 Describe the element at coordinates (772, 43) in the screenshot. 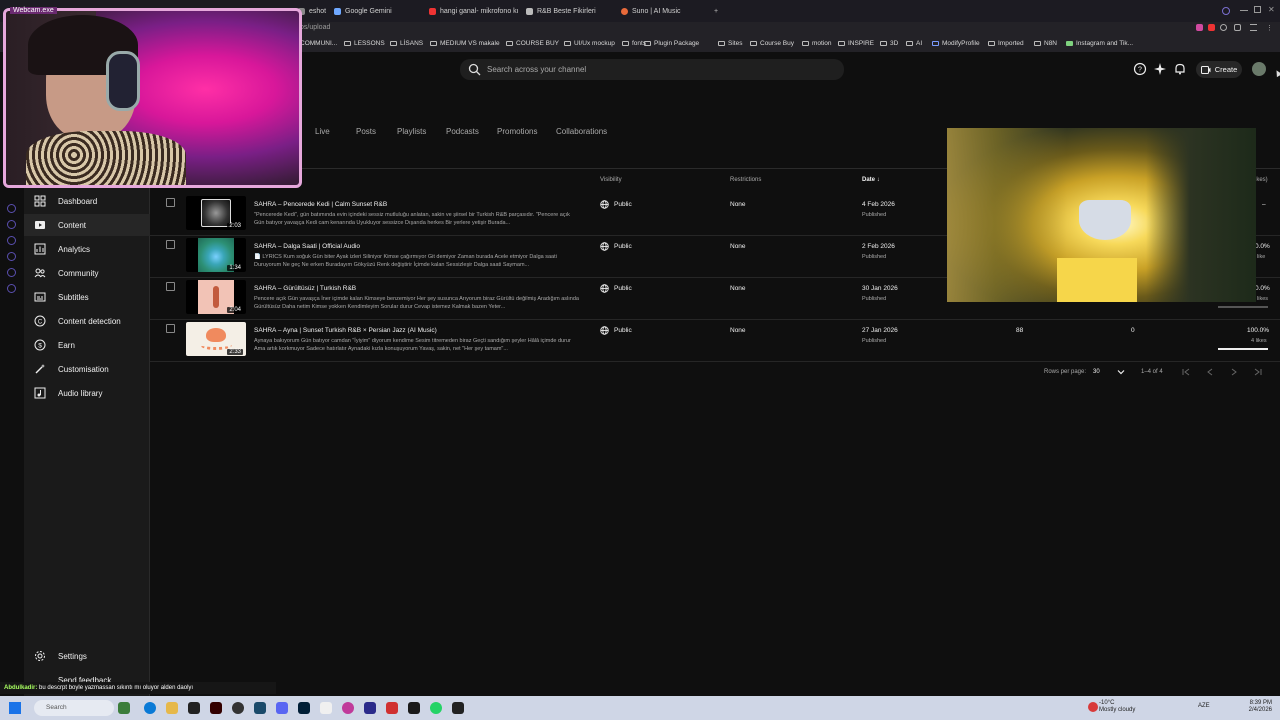

I see `bookmark-item: Course Buy` at that location.